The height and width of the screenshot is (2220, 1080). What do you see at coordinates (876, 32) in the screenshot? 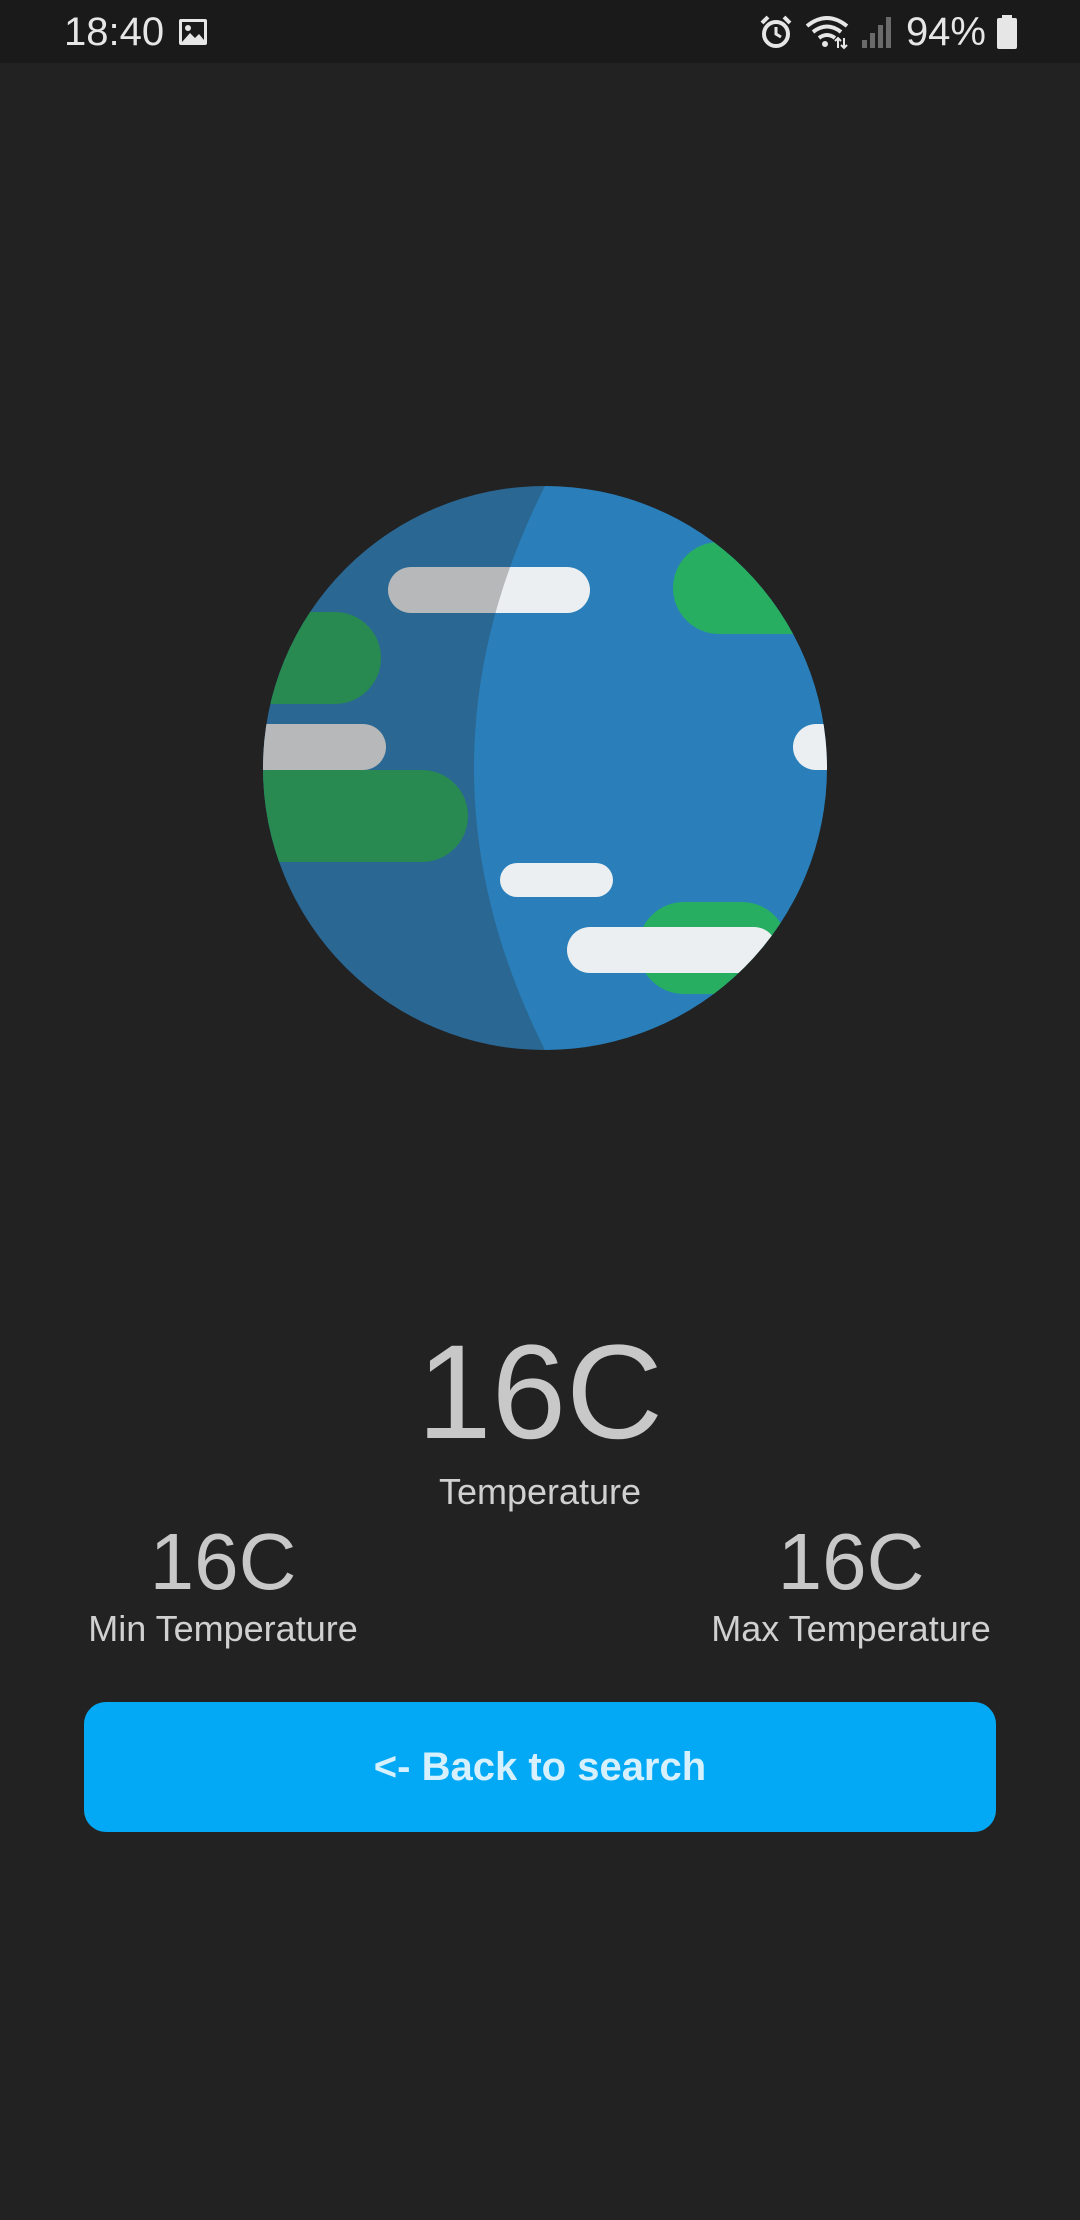
I see `signal-icon` at bounding box center [876, 32].